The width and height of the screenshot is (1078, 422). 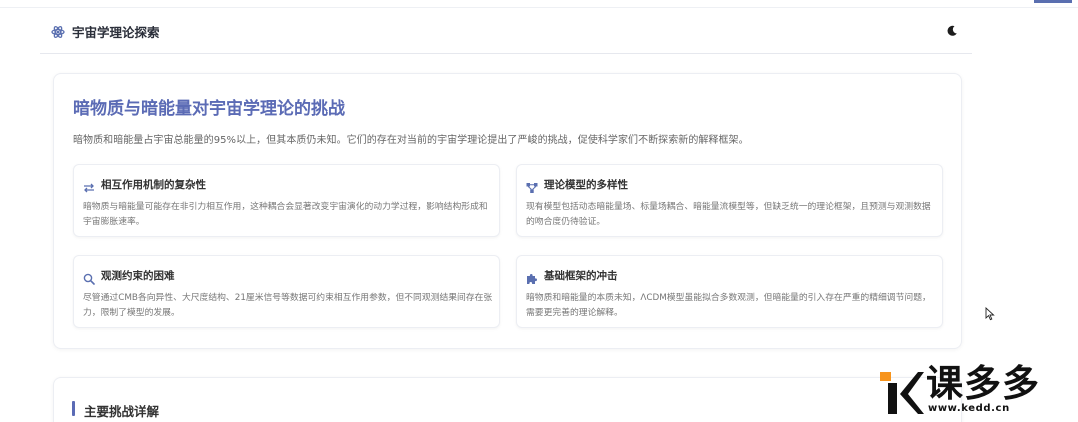 What do you see at coordinates (138, 276) in the screenshot?
I see `feature-title: 观测约束的困难` at bounding box center [138, 276].